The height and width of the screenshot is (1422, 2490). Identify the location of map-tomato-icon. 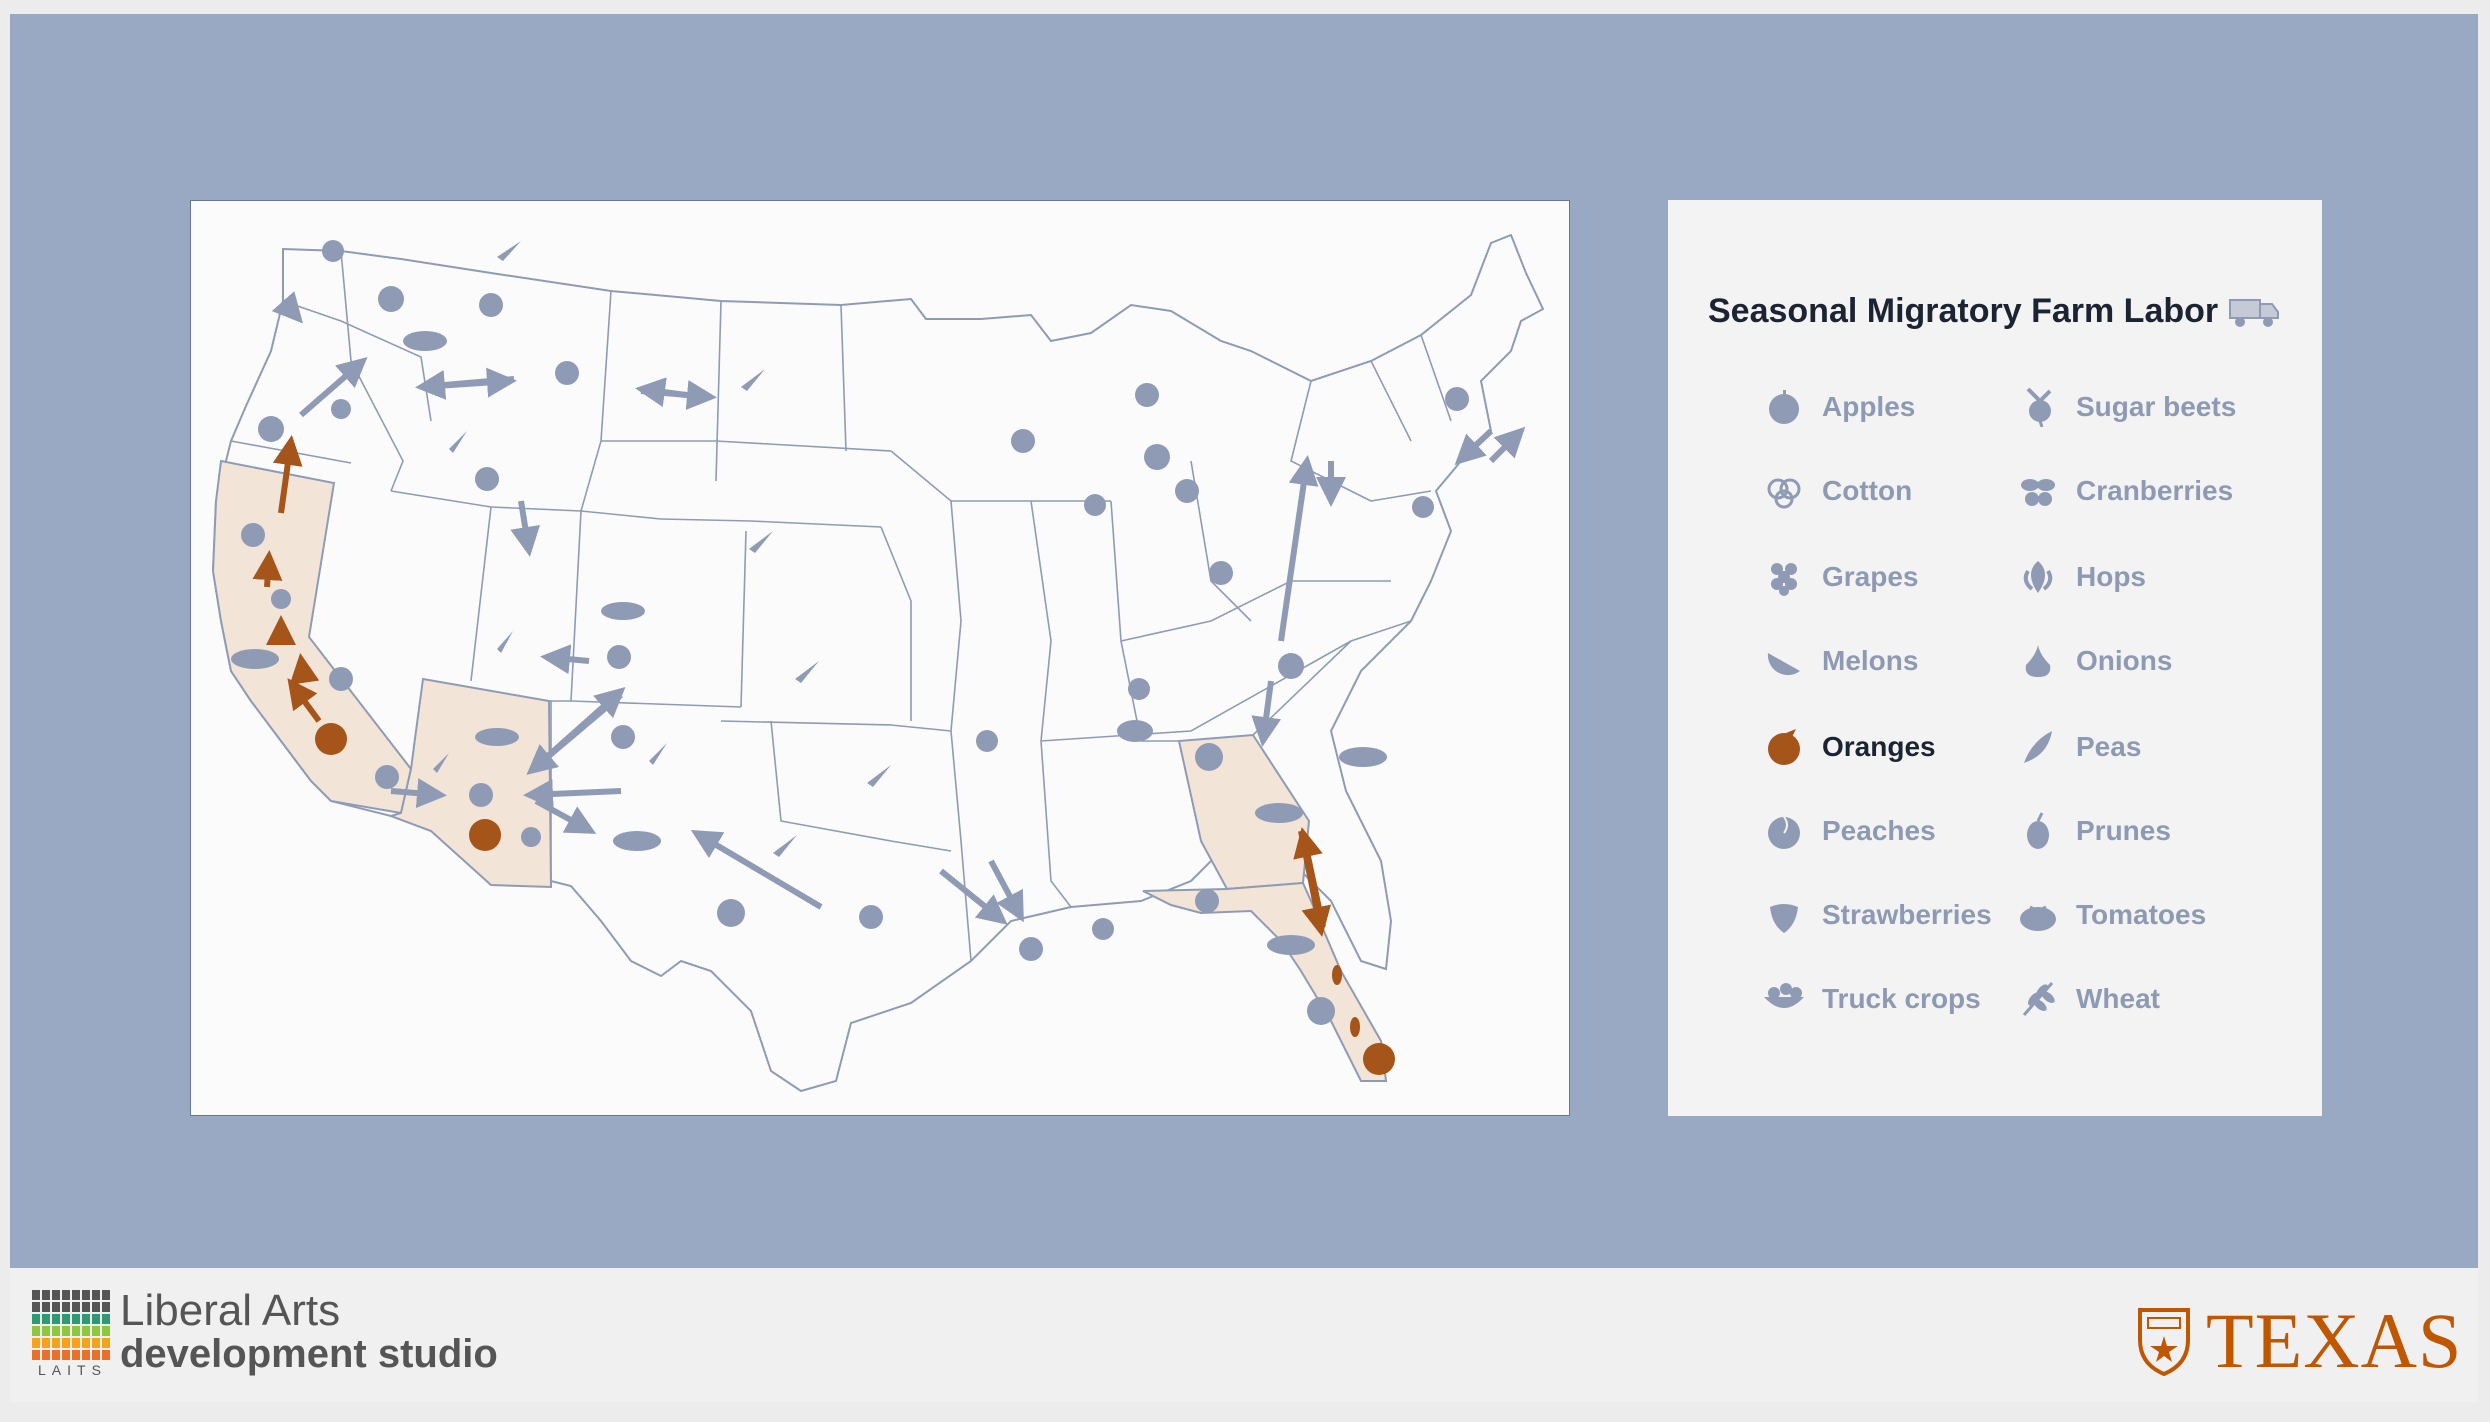
(1135, 731).